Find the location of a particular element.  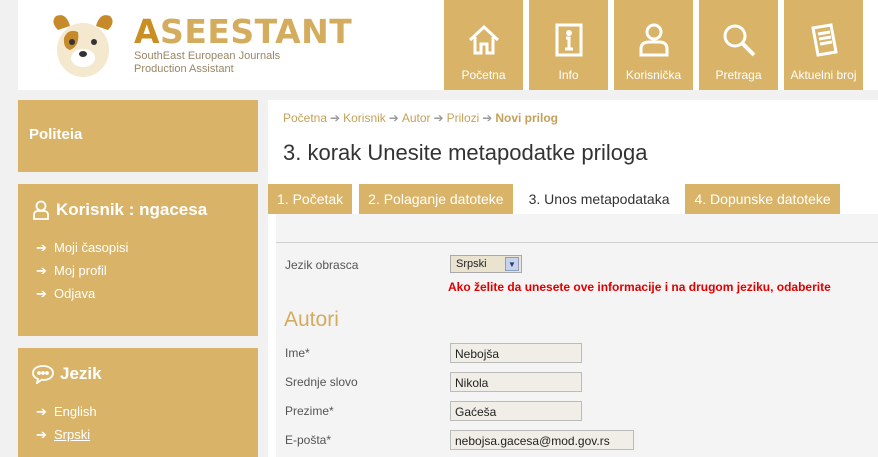

language-box: Jezik ➔ English ➔ Srpski is located at coordinates (138, 402).